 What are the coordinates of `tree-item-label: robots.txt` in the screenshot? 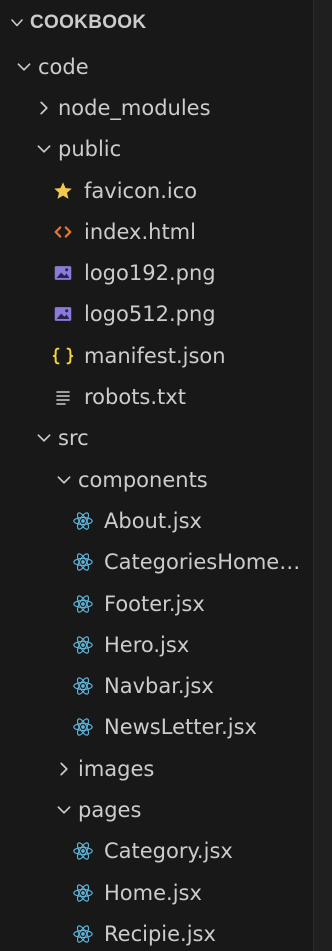 It's located at (135, 397).